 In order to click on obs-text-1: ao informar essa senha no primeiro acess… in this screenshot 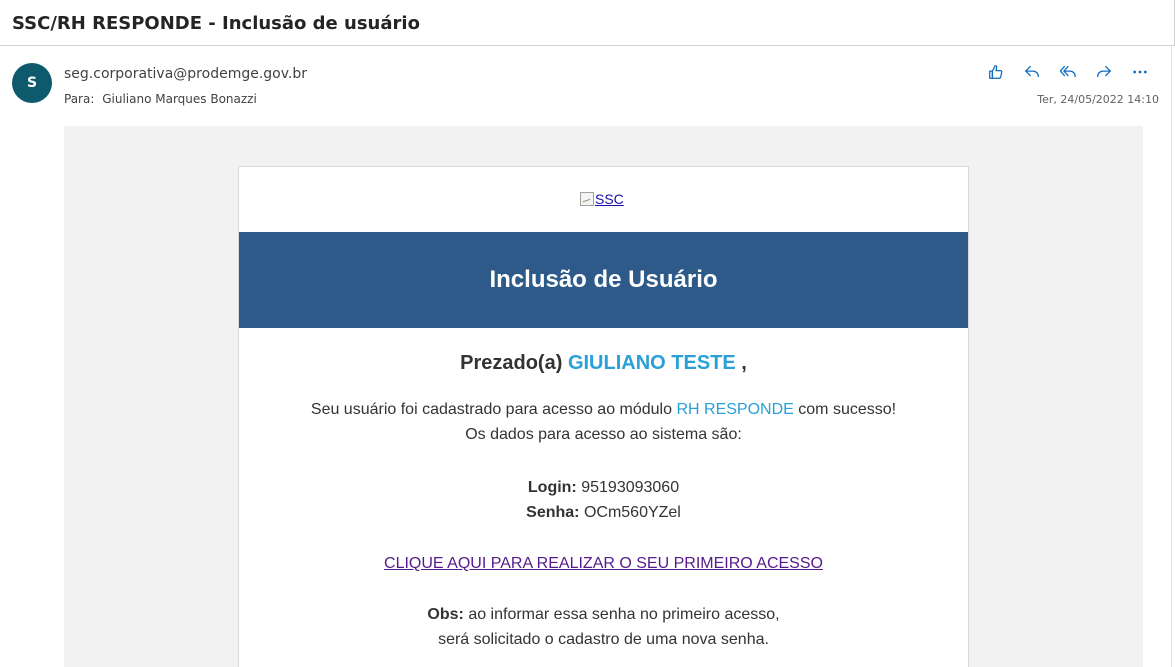, I will do `click(624, 614)`.